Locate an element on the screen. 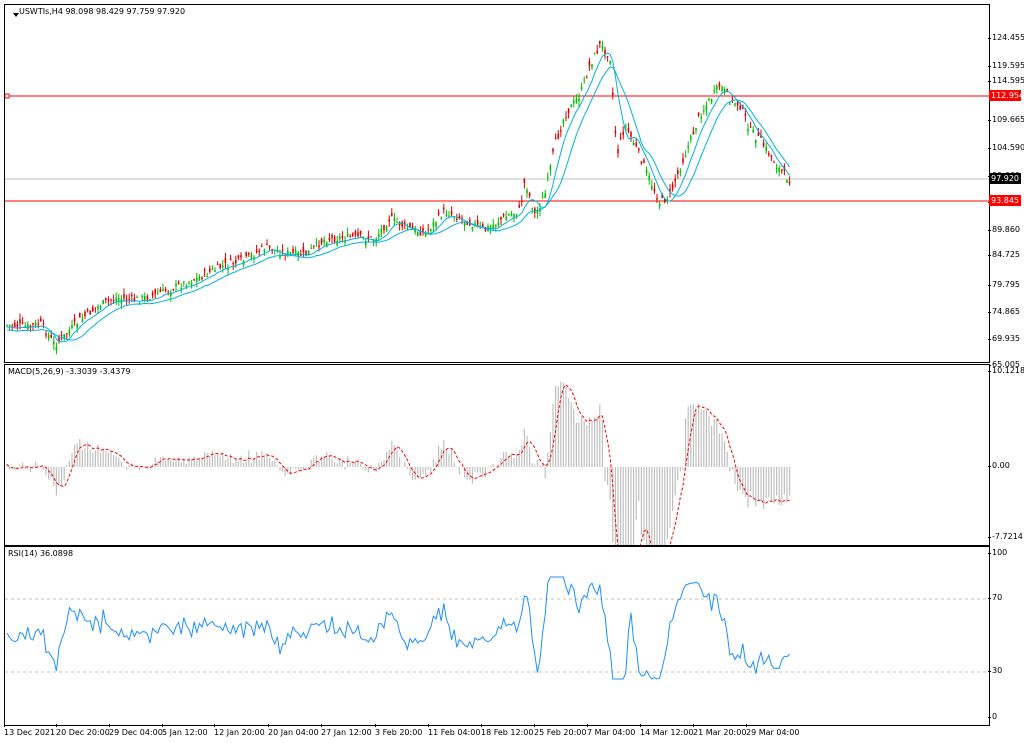  macd-tick-label: 10.1218 is located at coordinates (1005, 370).